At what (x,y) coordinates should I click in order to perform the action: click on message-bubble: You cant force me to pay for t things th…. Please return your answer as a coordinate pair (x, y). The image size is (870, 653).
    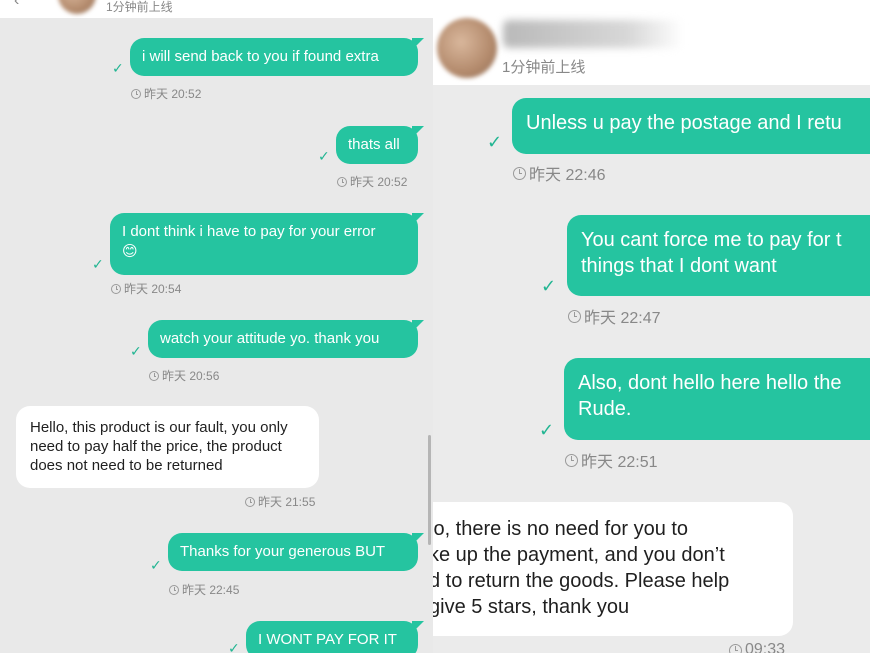
    Looking at the image, I should click on (718, 255).